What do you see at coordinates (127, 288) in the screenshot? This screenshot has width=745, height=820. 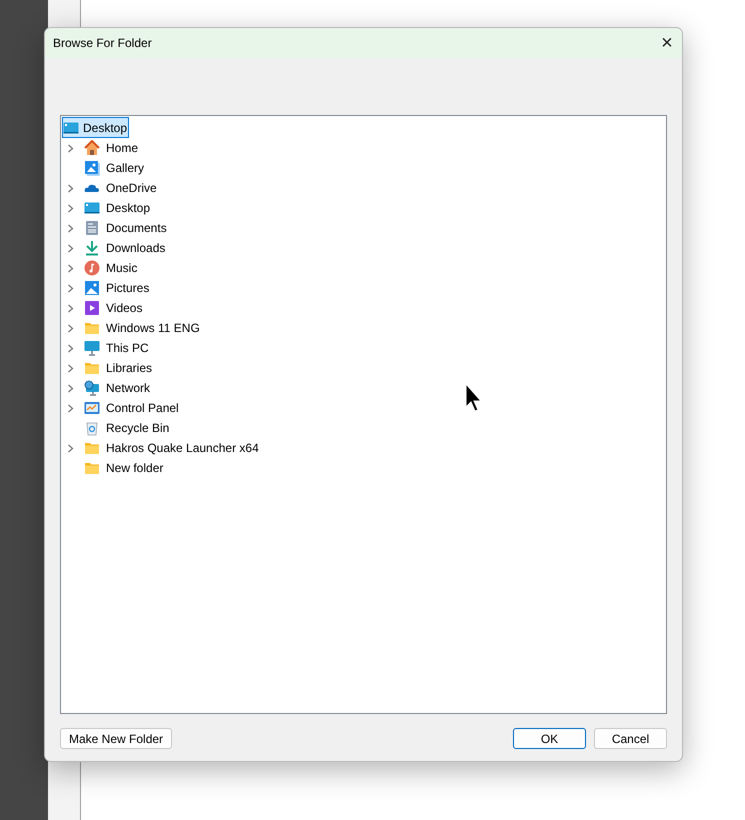 I see `tree-item: Pictures` at bounding box center [127, 288].